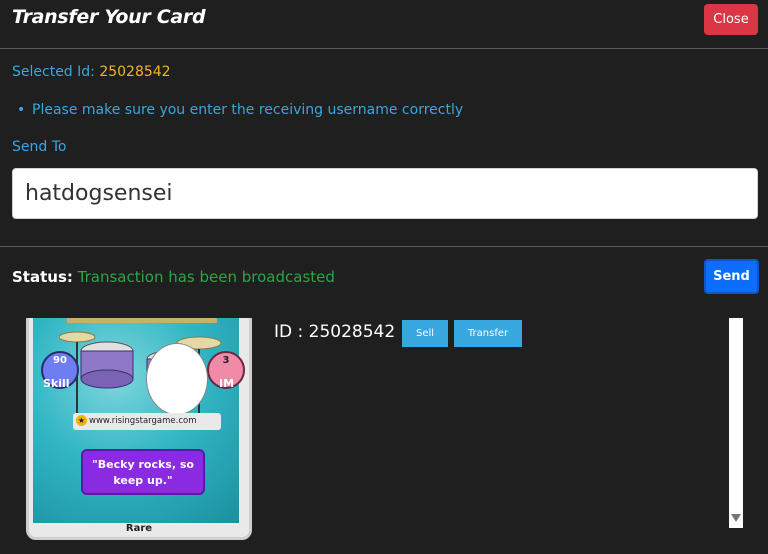  Describe the element at coordinates (42, 277) in the screenshot. I see `status-label: Status:` at that location.